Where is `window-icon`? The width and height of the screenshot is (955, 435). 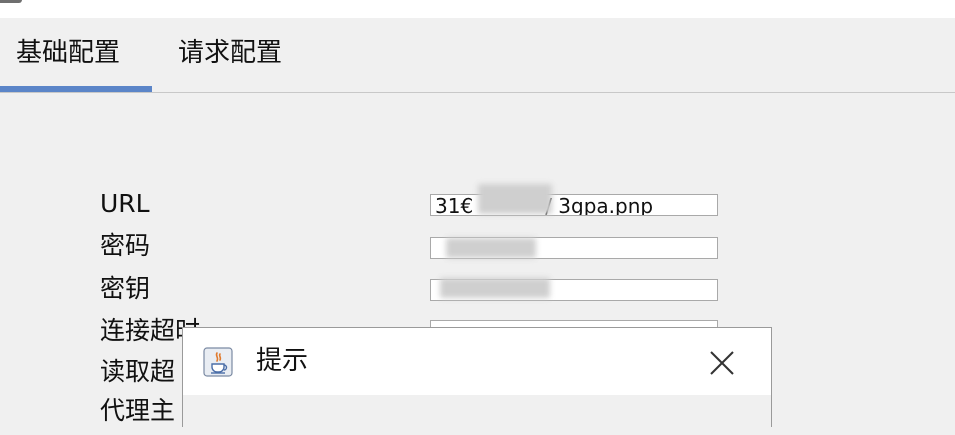 window-icon is located at coordinates (11, 1).